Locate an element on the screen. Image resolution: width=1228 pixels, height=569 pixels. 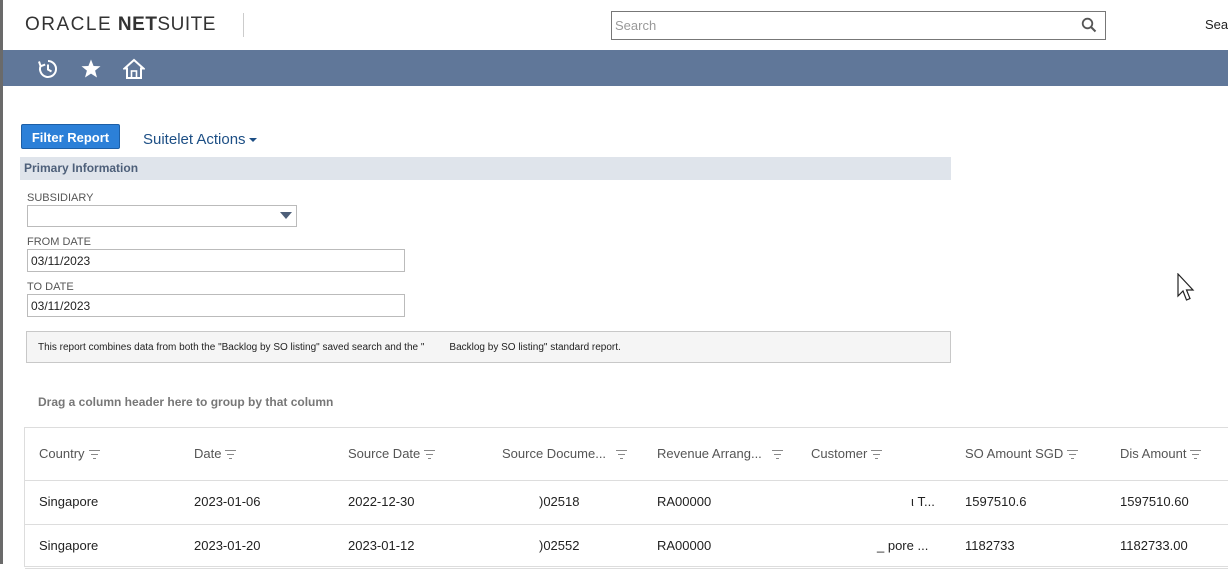
column-label: SO Amount SGD is located at coordinates (1014, 453).